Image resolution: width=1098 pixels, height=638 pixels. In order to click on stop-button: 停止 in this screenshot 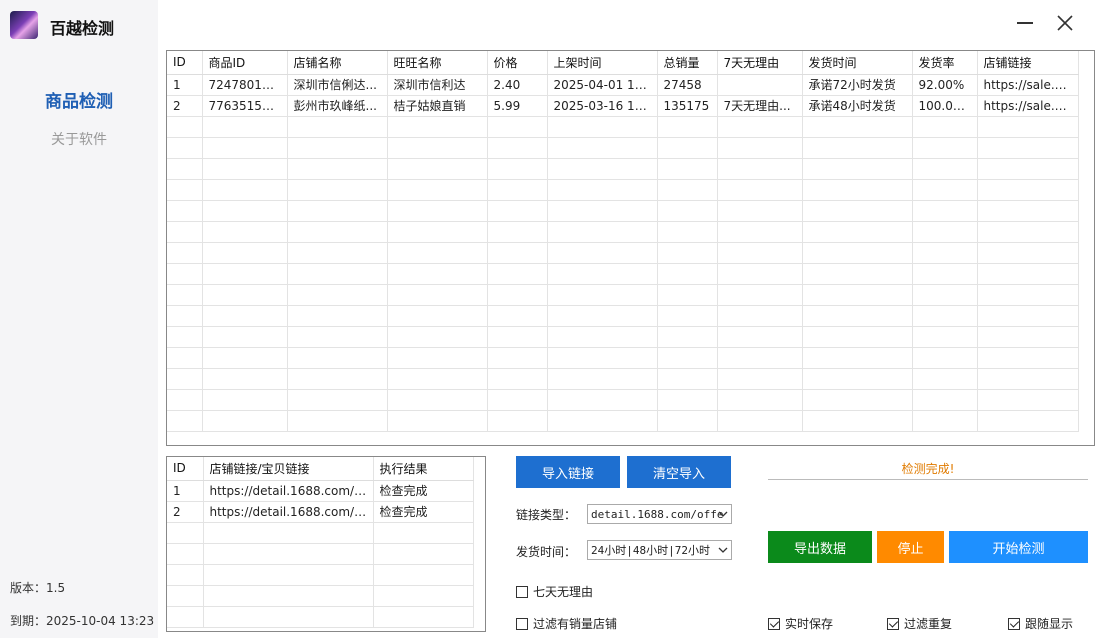, I will do `click(910, 547)`.